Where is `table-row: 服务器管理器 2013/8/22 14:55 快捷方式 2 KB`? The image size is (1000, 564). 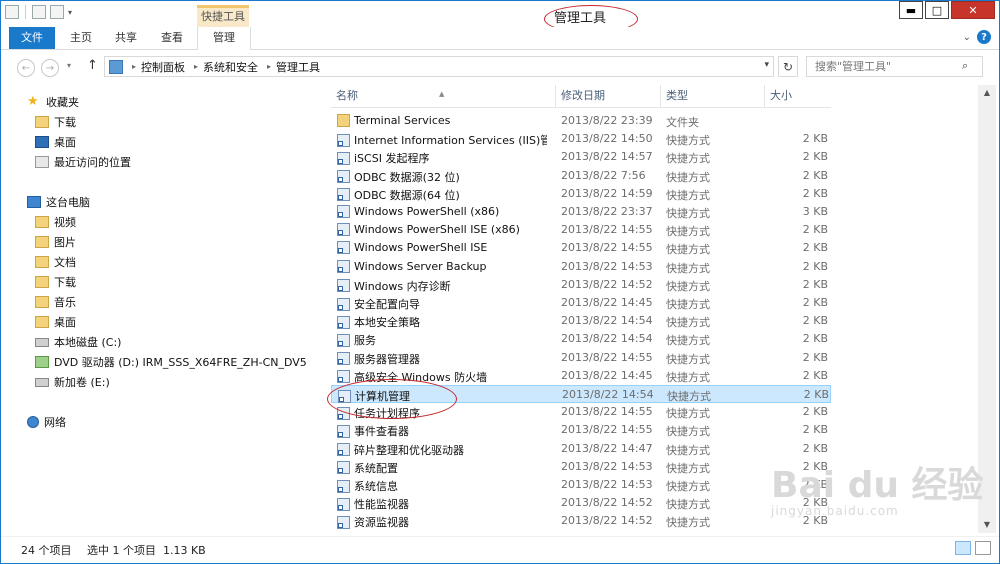 table-row: 服务器管理器 2013/8/22 14:55 快捷方式 2 KB is located at coordinates (581, 358).